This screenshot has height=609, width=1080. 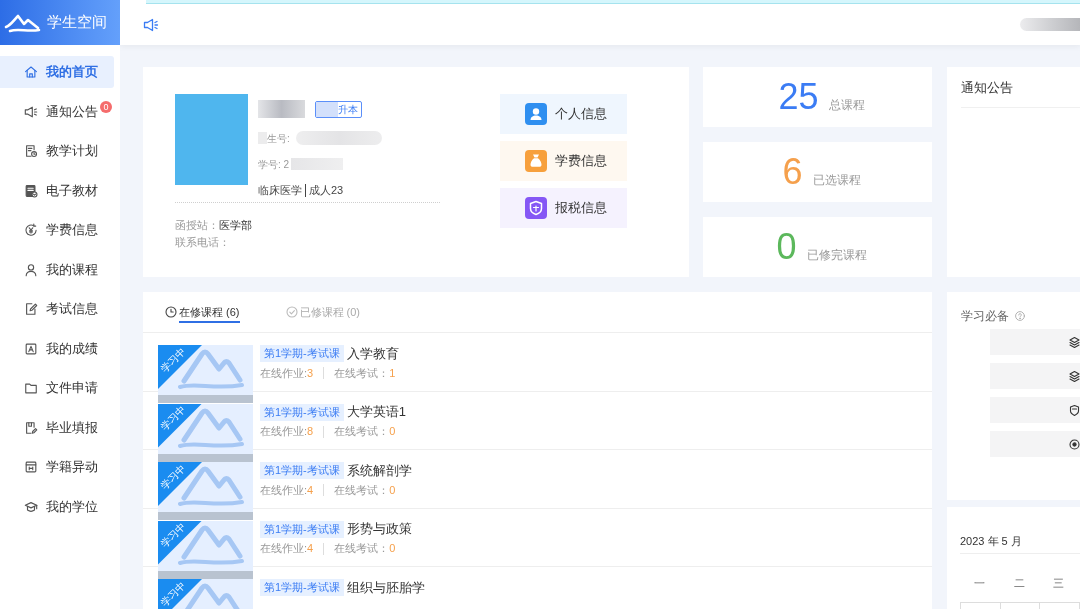 I want to click on card-title: 通知公告, so click(x=987, y=88).